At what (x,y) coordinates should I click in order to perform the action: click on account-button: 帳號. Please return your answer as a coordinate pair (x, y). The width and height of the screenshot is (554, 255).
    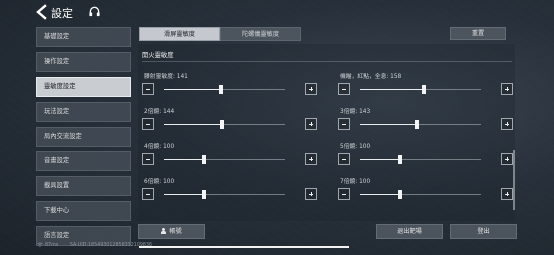
    Looking at the image, I should click on (171, 231).